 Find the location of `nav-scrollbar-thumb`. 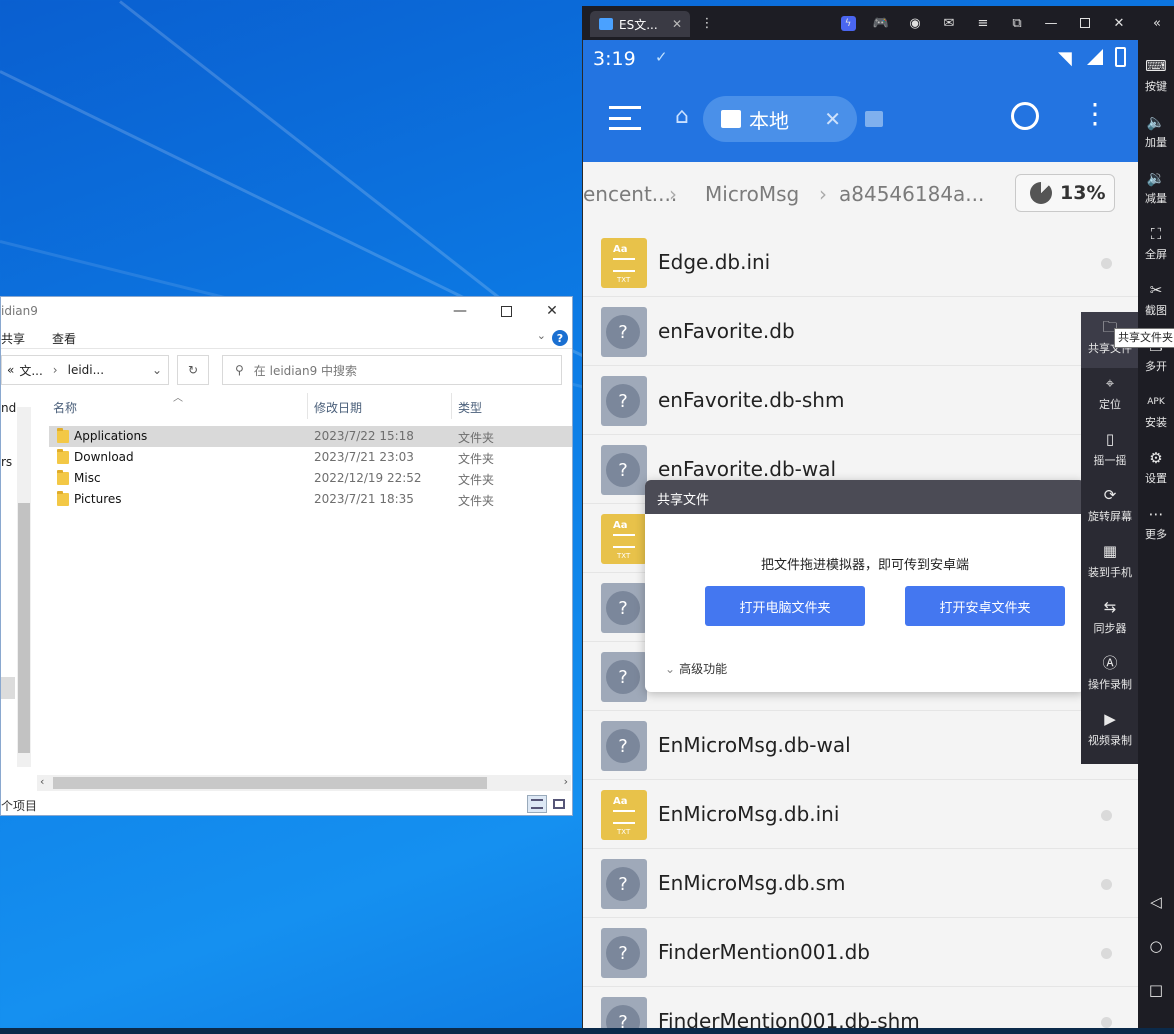

nav-scrollbar-thumb is located at coordinates (24, 628).